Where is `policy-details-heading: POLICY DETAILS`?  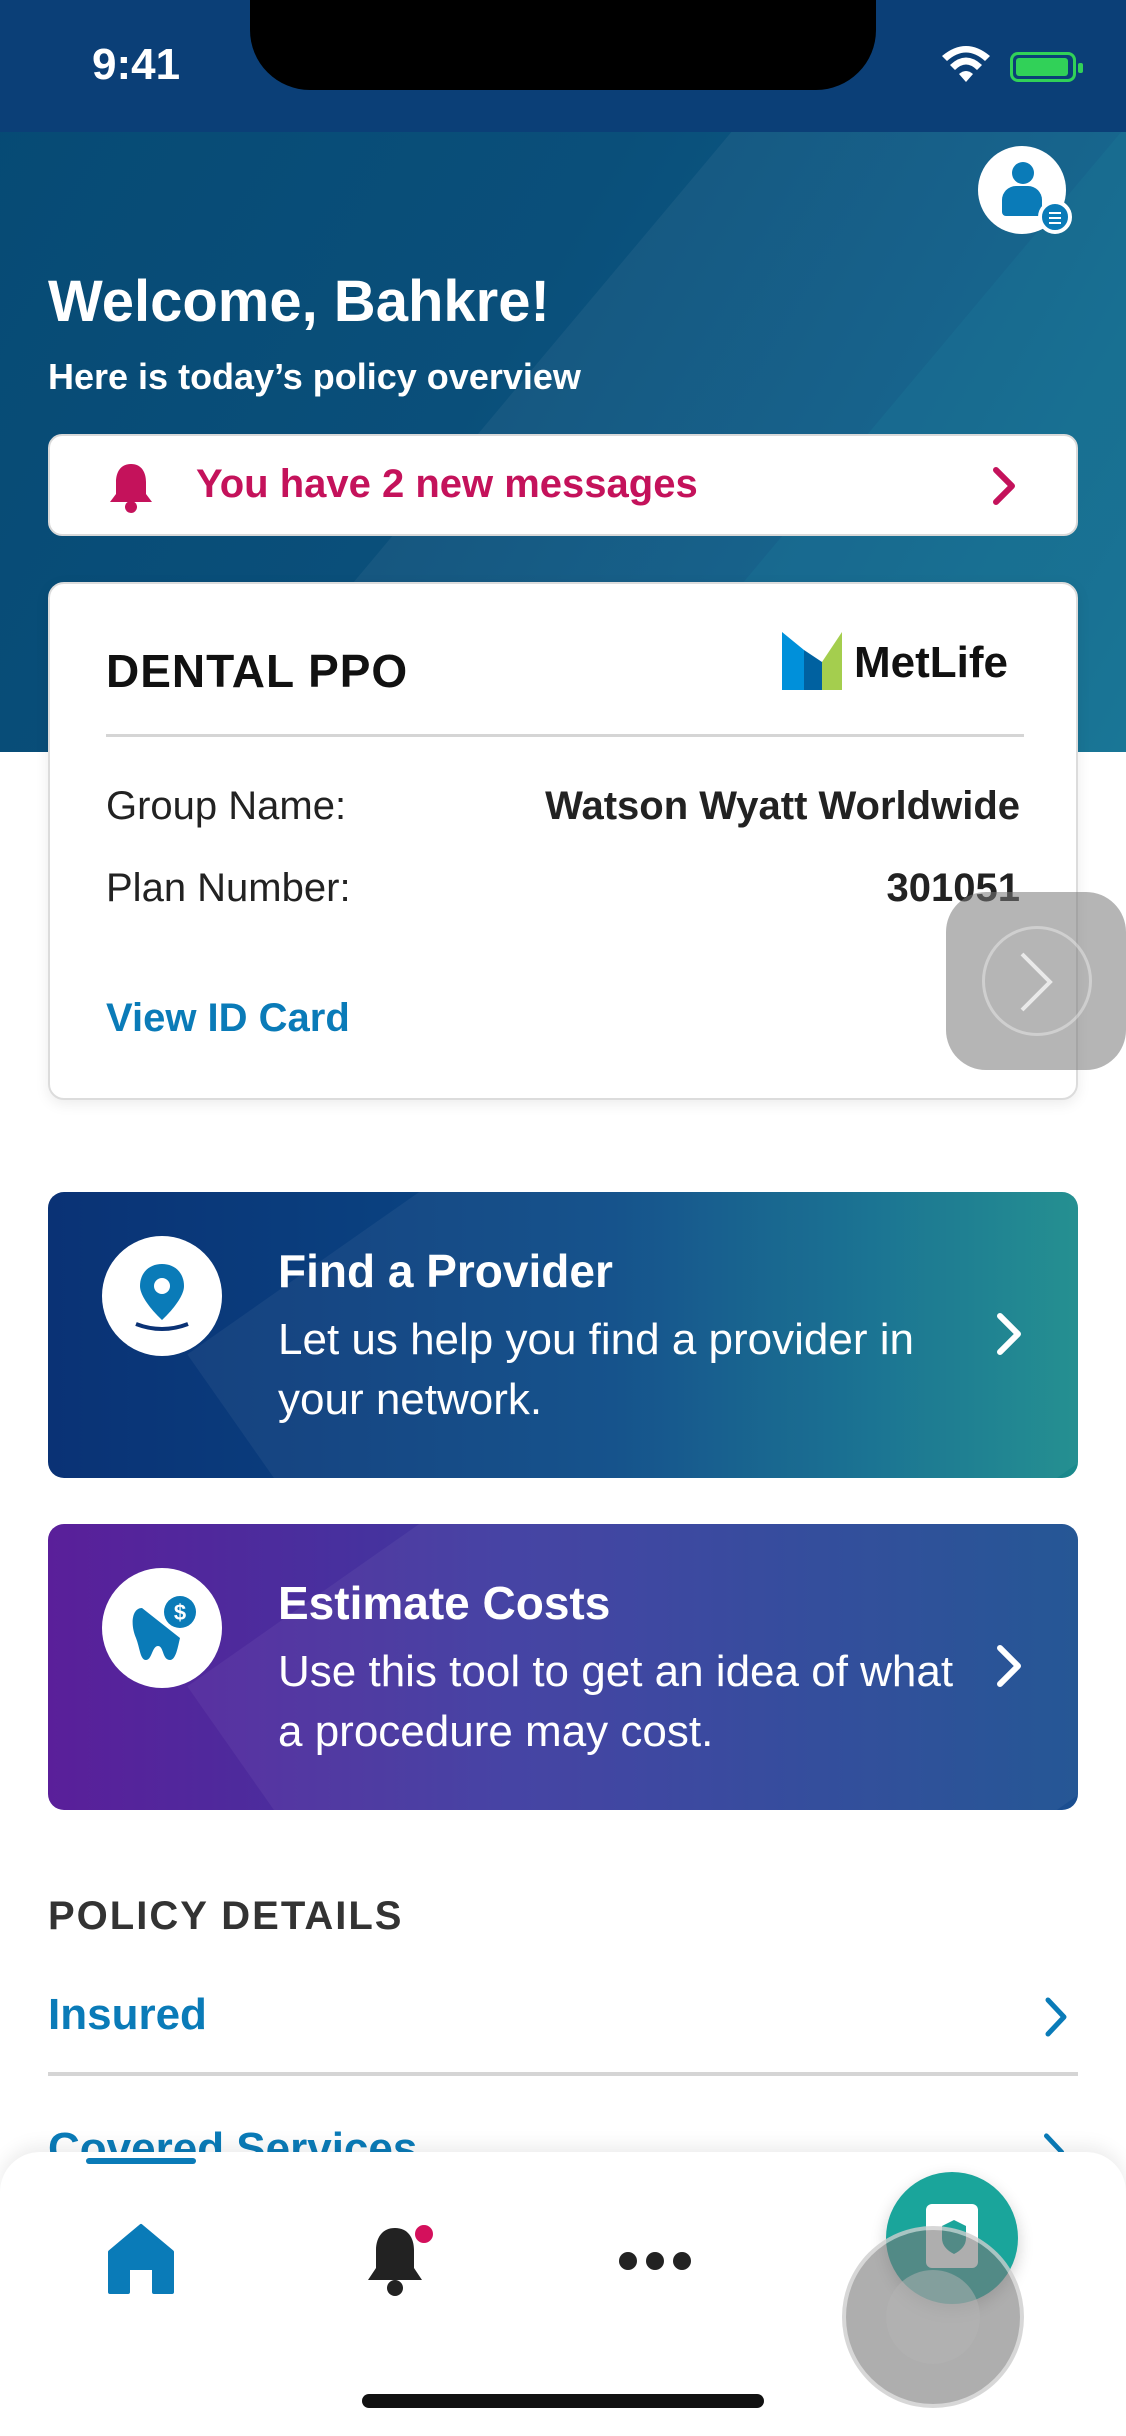 policy-details-heading: POLICY DETAILS is located at coordinates (226, 1916).